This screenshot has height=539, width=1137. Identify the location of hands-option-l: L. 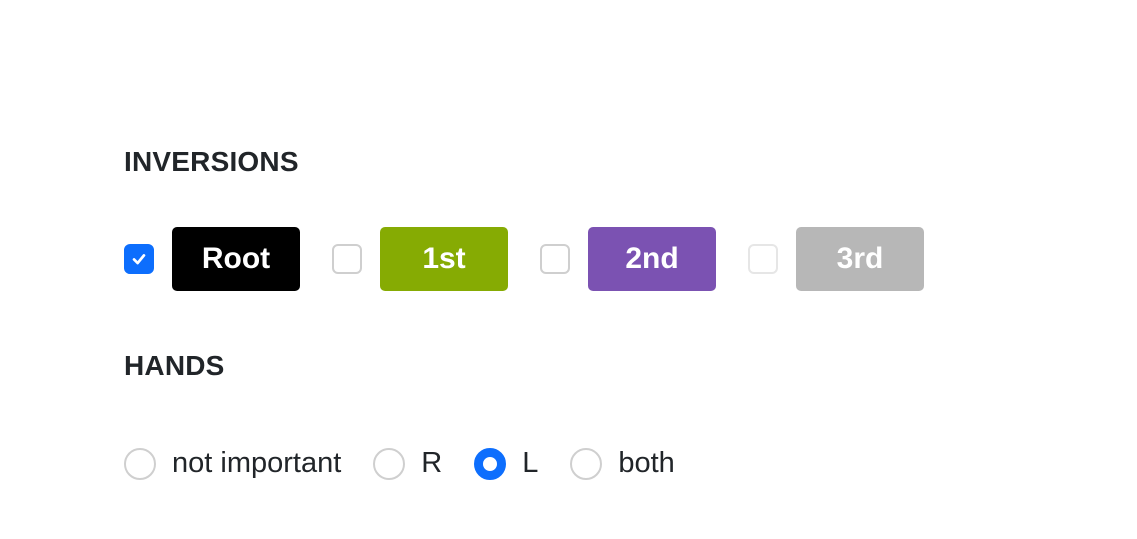
(506, 463).